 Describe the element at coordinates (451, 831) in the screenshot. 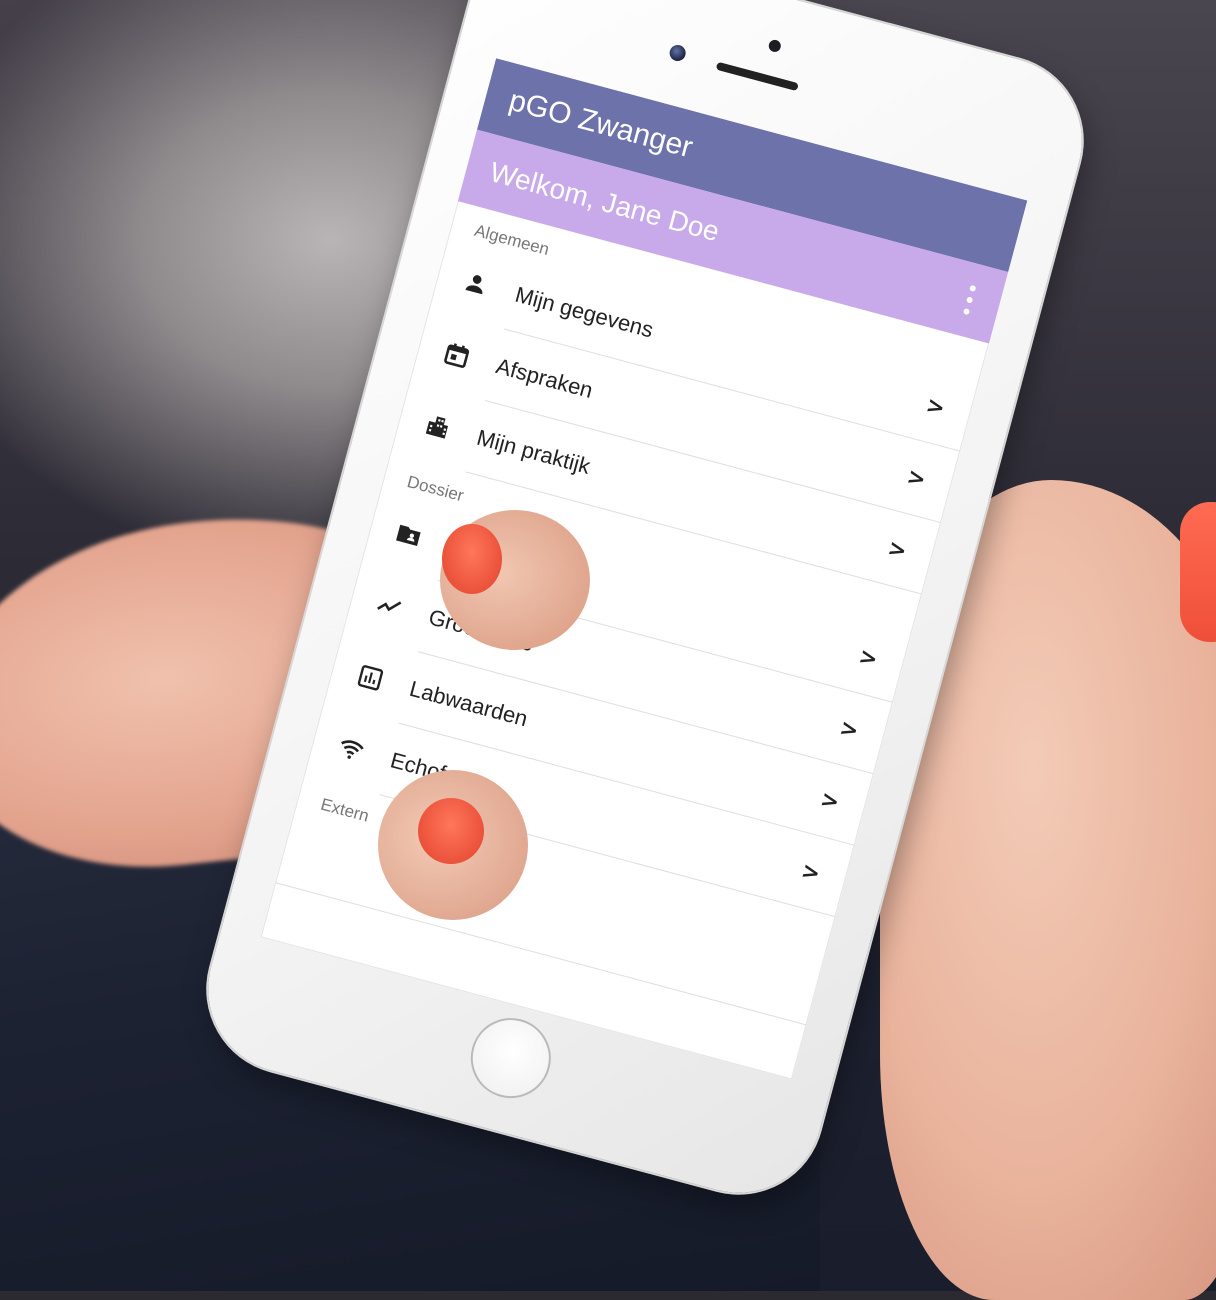

I see `ring-finger-nail` at that location.